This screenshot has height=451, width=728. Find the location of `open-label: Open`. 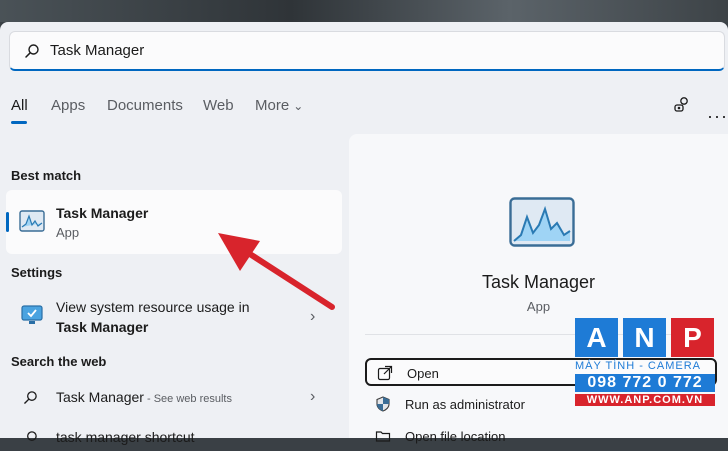

open-label: Open is located at coordinates (423, 373).